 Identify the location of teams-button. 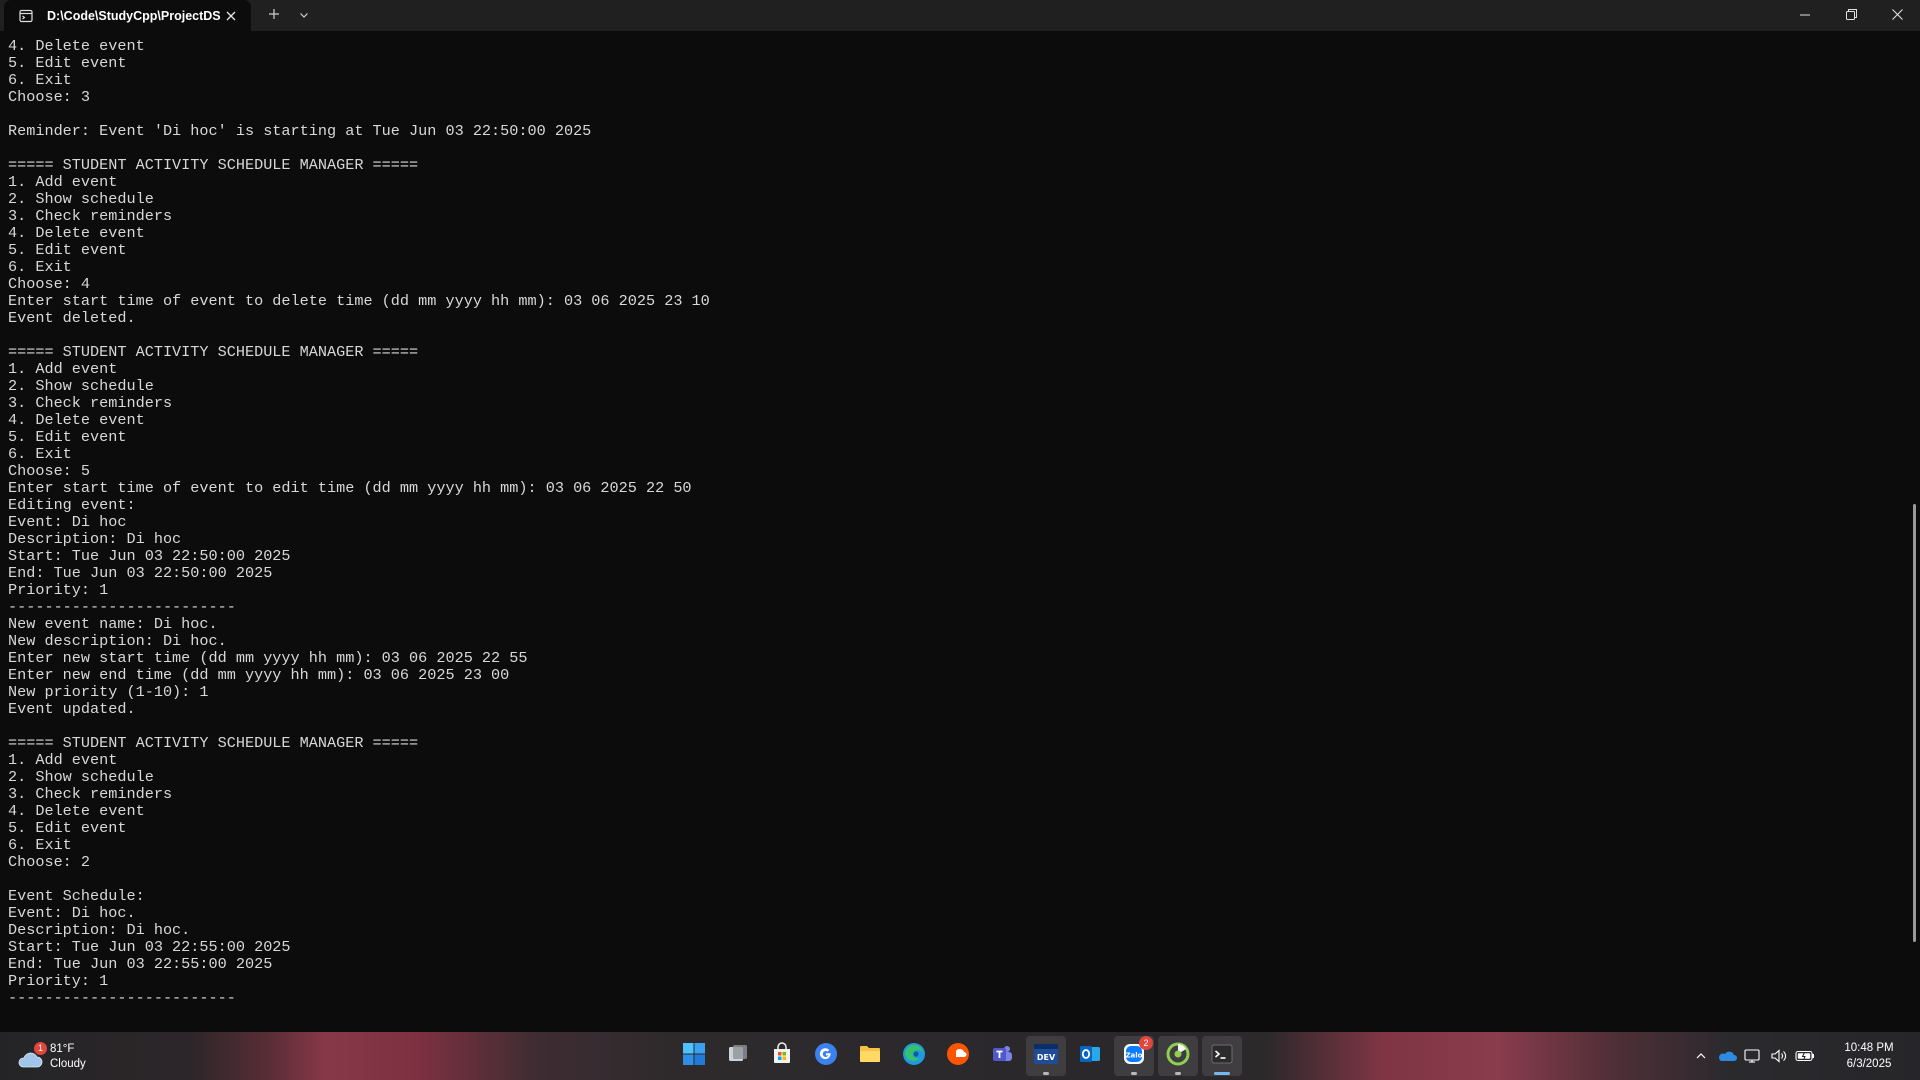
(1002, 1056).